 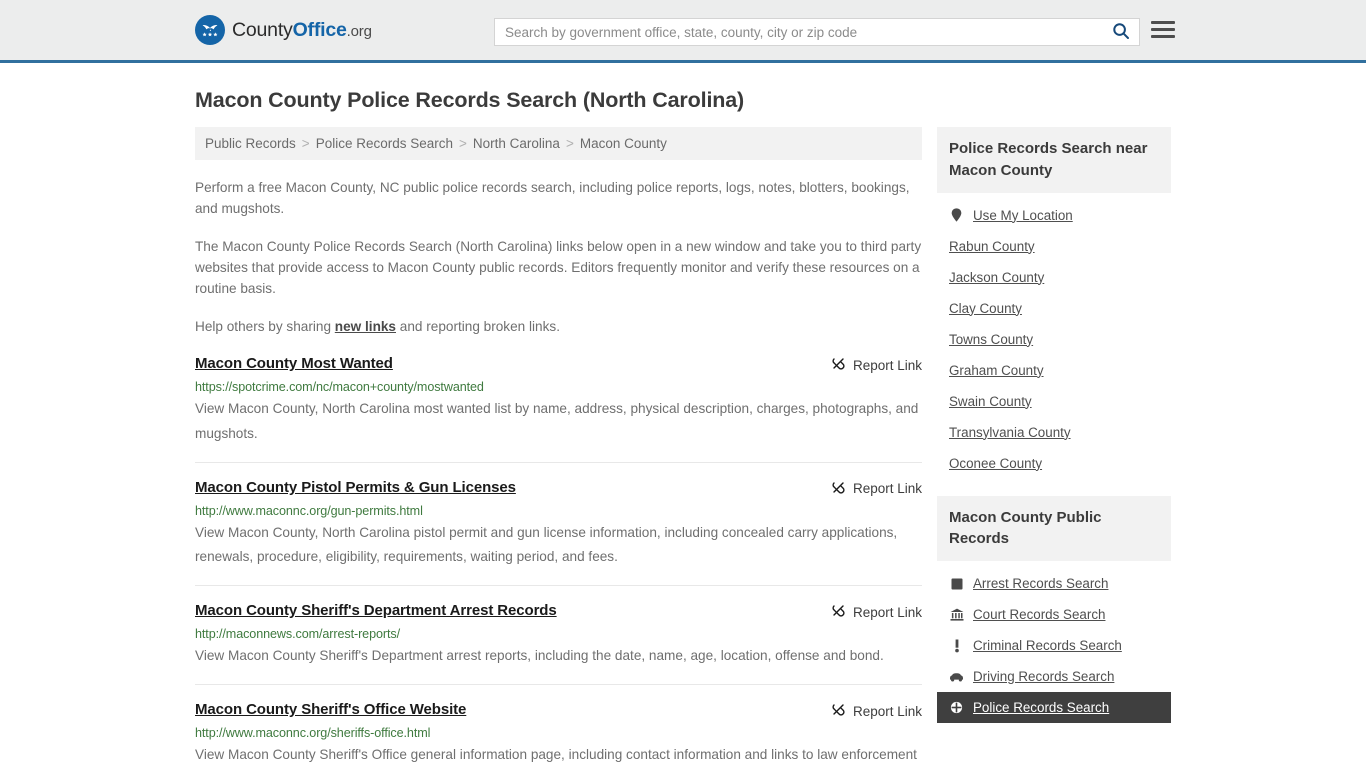 I want to click on breadcrumb-item-public-records: Public Records, so click(x=250, y=143).